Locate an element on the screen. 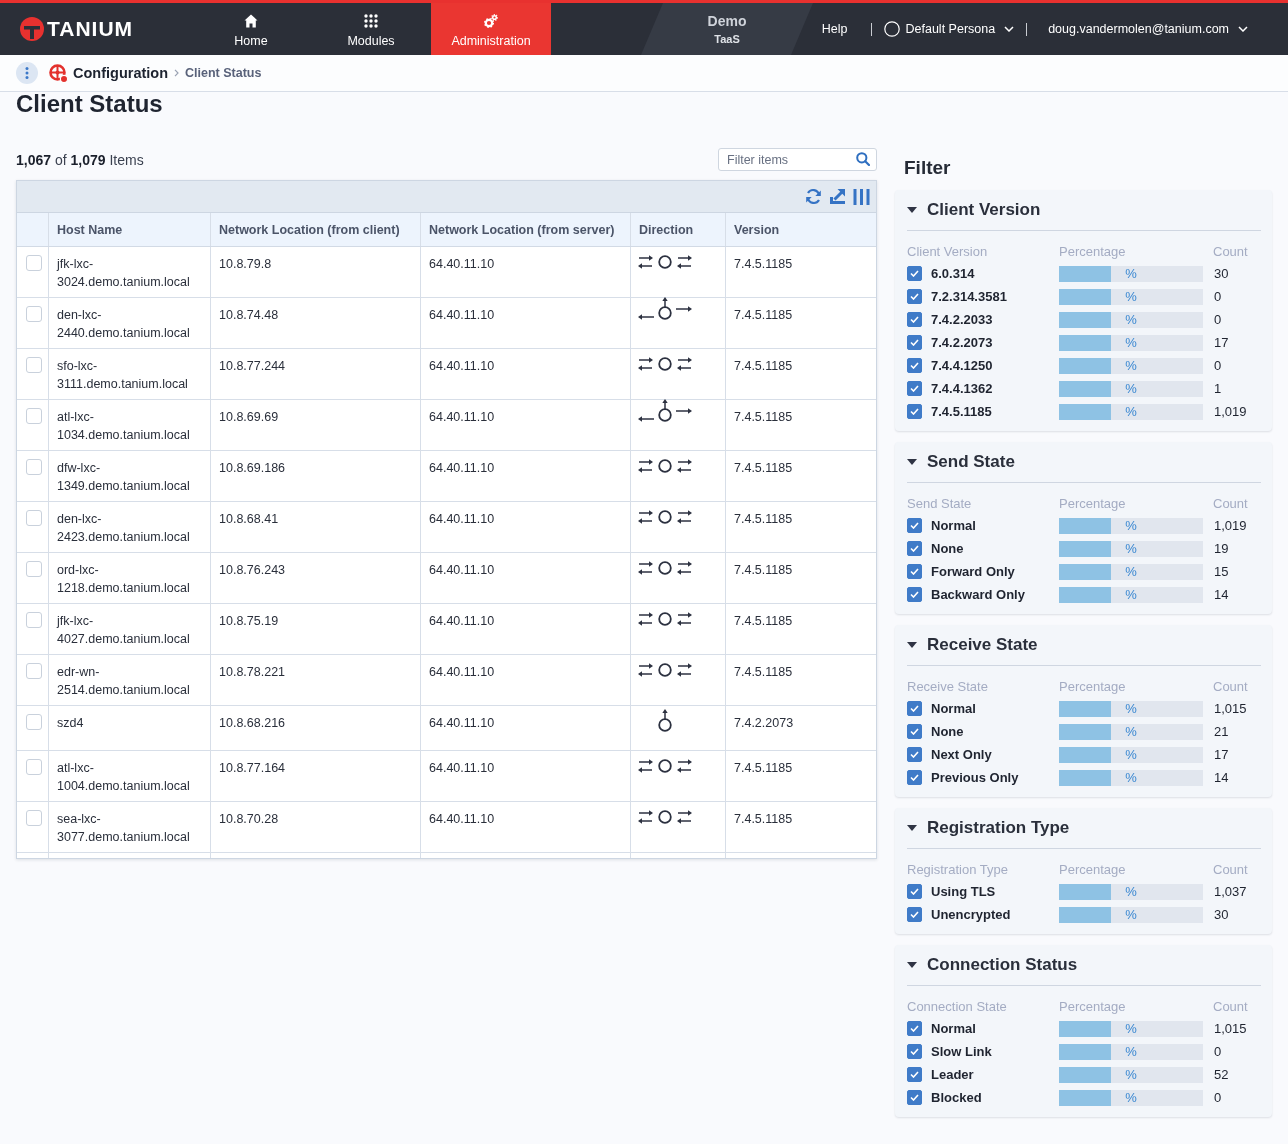 The width and height of the screenshot is (1288, 1144). export-button is located at coordinates (837, 196).